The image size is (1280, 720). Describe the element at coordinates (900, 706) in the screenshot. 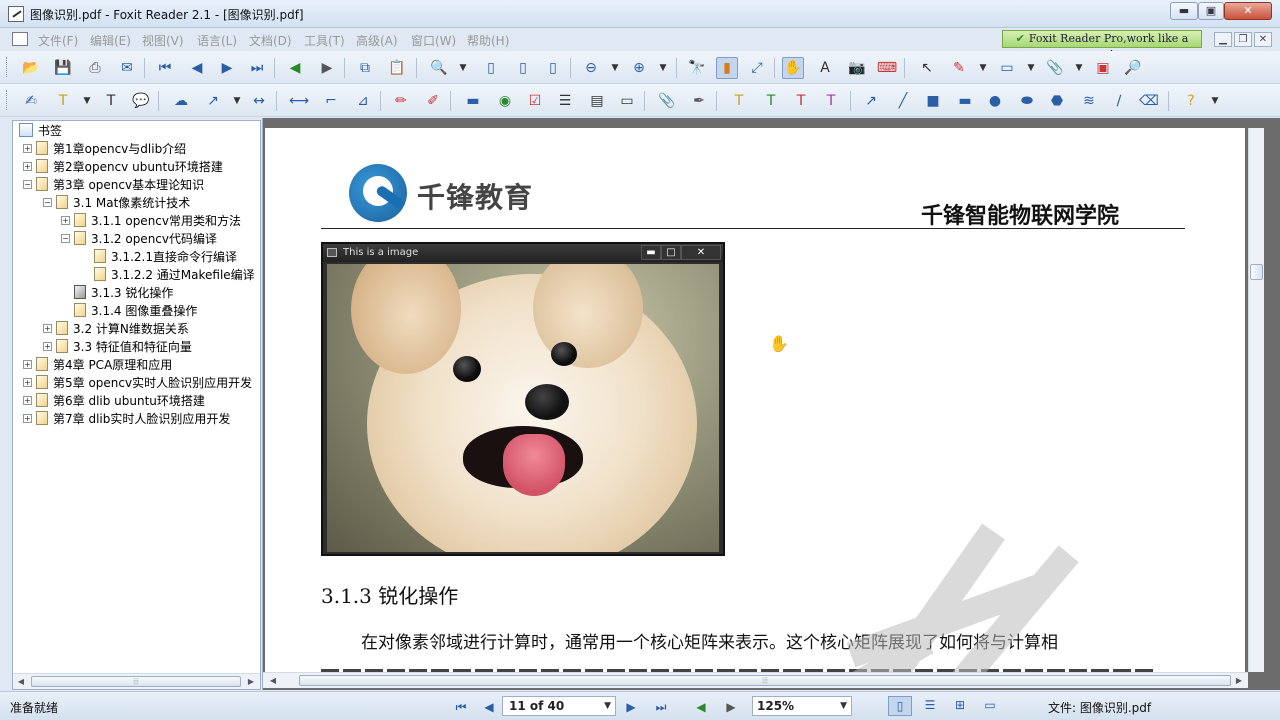

I see `single-page-view-icon: ▯` at that location.